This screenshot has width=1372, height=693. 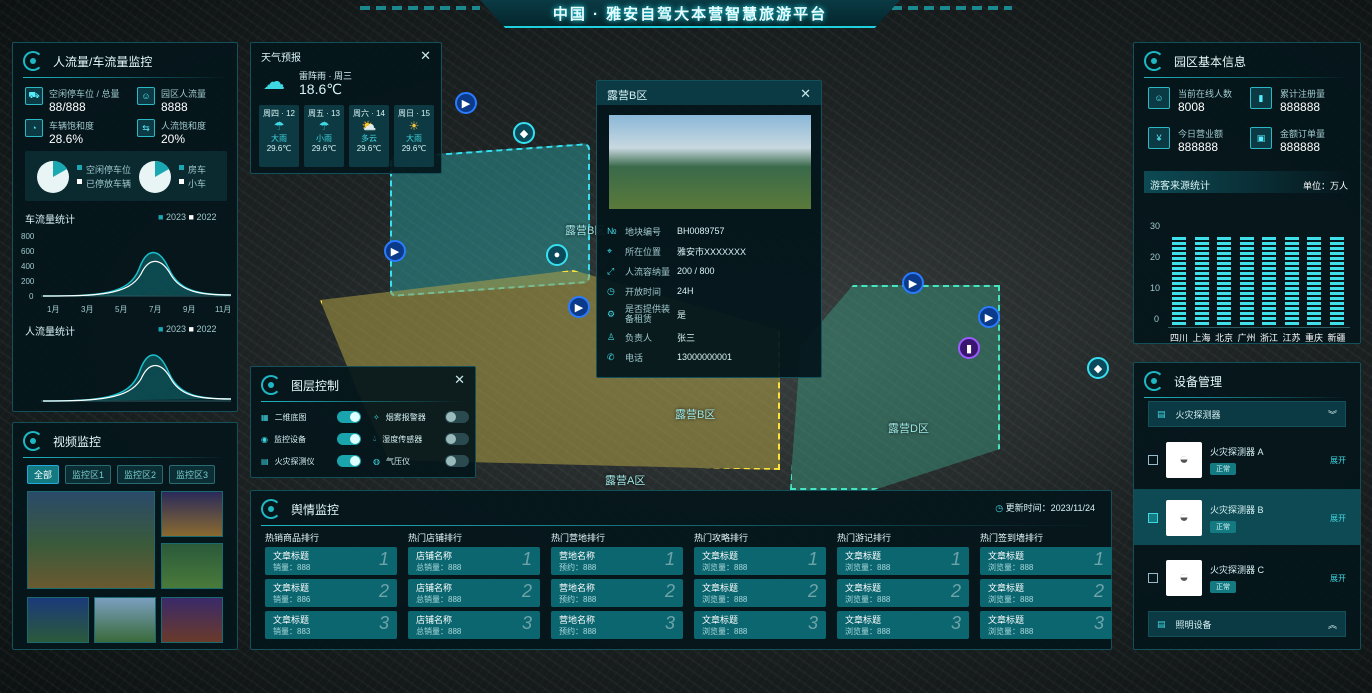 What do you see at coordinates (612, 231) in the screenshot?
I see `id-icon: №` at bounding box center [612, 231].